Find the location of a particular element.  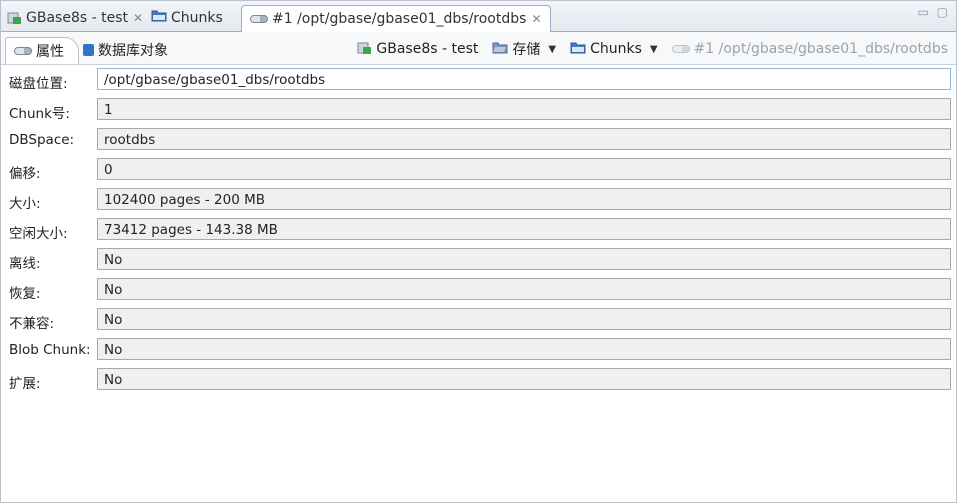

property-label: 偏移: is located at coordinates (25, 174).